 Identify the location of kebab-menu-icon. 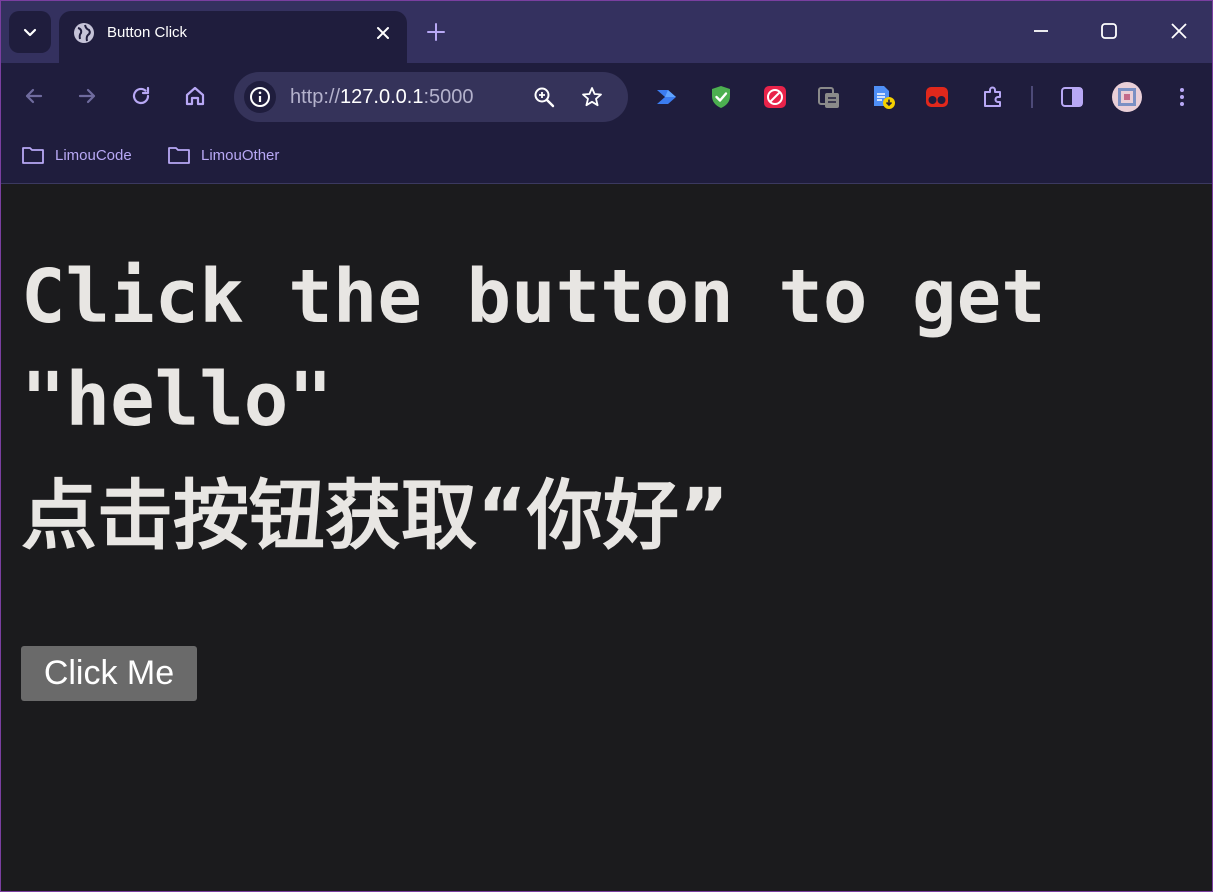
(1182, 97).